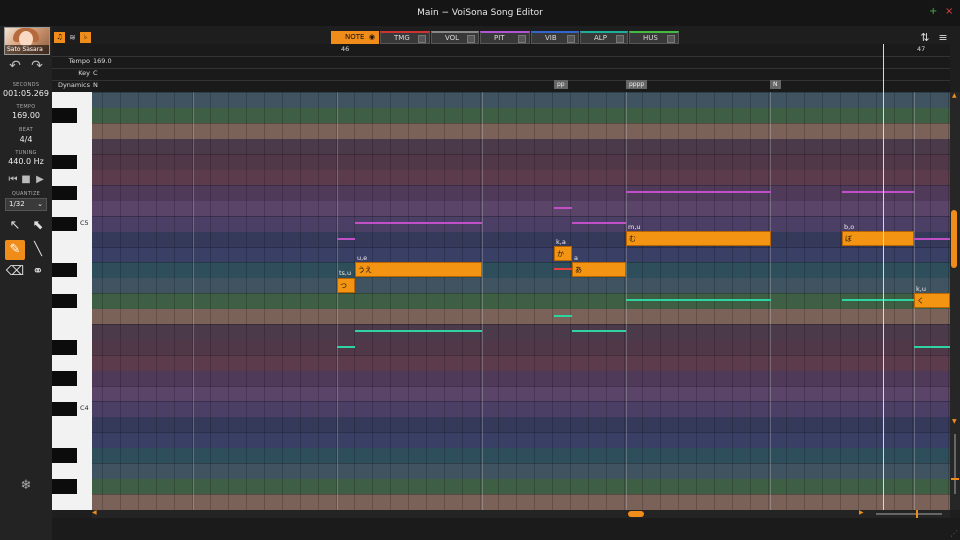 The height and width of the screenshot is (540, 960). What do you see at coordinates (505, 37) in the screenshot?
I see `tab-pit: PIT` at bounding box center [505, 37].